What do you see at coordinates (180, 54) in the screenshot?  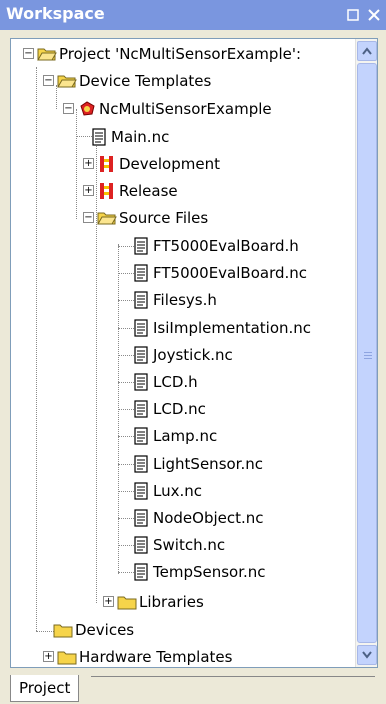 I see `tree-label: Project 'NcMultiSensorExample':` at bounding box center [180, 54].